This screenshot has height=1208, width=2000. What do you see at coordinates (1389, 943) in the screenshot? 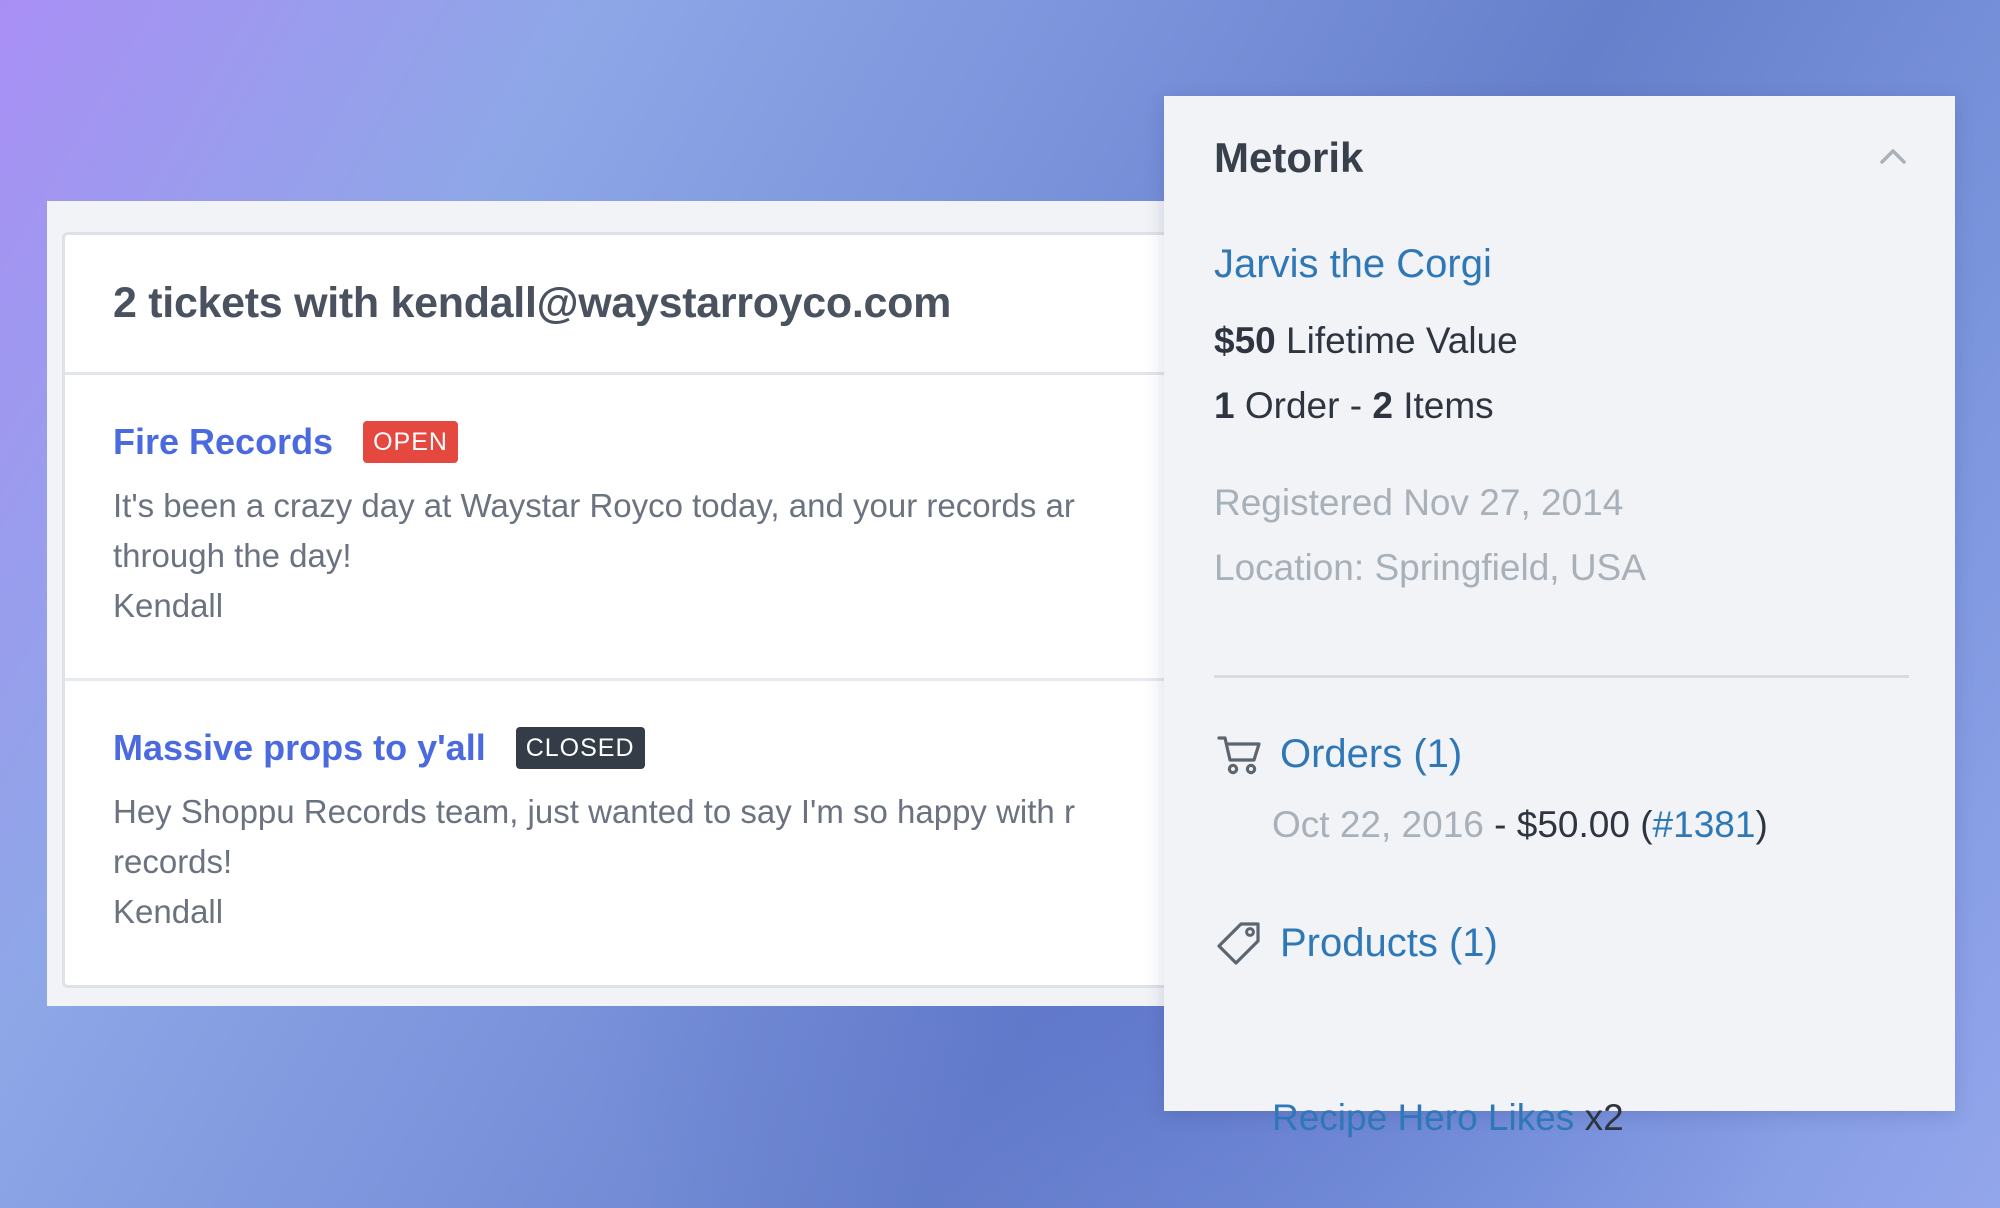
I see `products-heading-label: Products (1)` at bounding box center [1389, 943].